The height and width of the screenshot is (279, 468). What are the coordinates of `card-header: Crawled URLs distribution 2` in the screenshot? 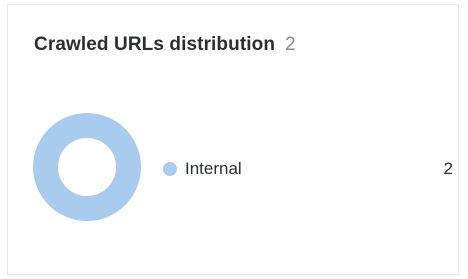 It's located at (165, 45).